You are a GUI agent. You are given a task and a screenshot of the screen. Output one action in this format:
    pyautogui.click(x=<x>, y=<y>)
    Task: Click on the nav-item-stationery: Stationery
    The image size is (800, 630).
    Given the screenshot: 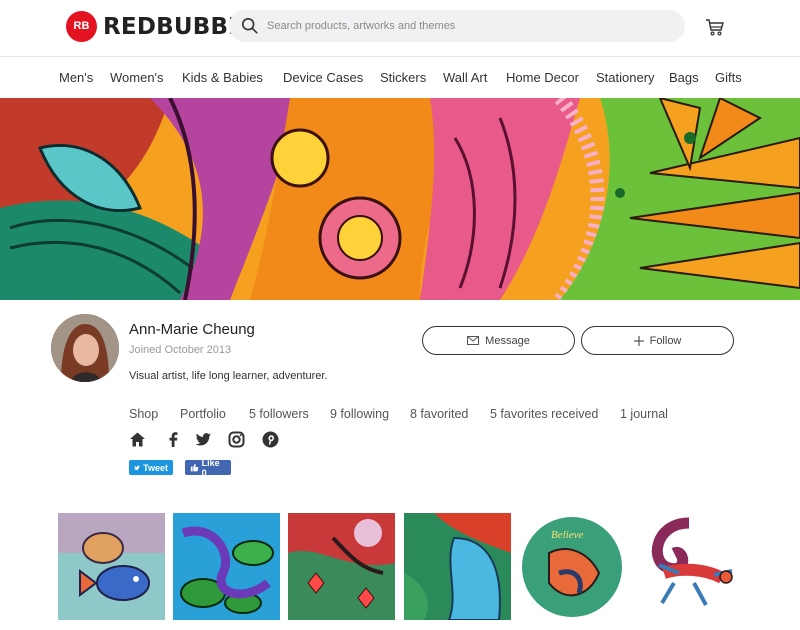 What is the action you would take?
    pyautogui.click(x=625, y=77)
    